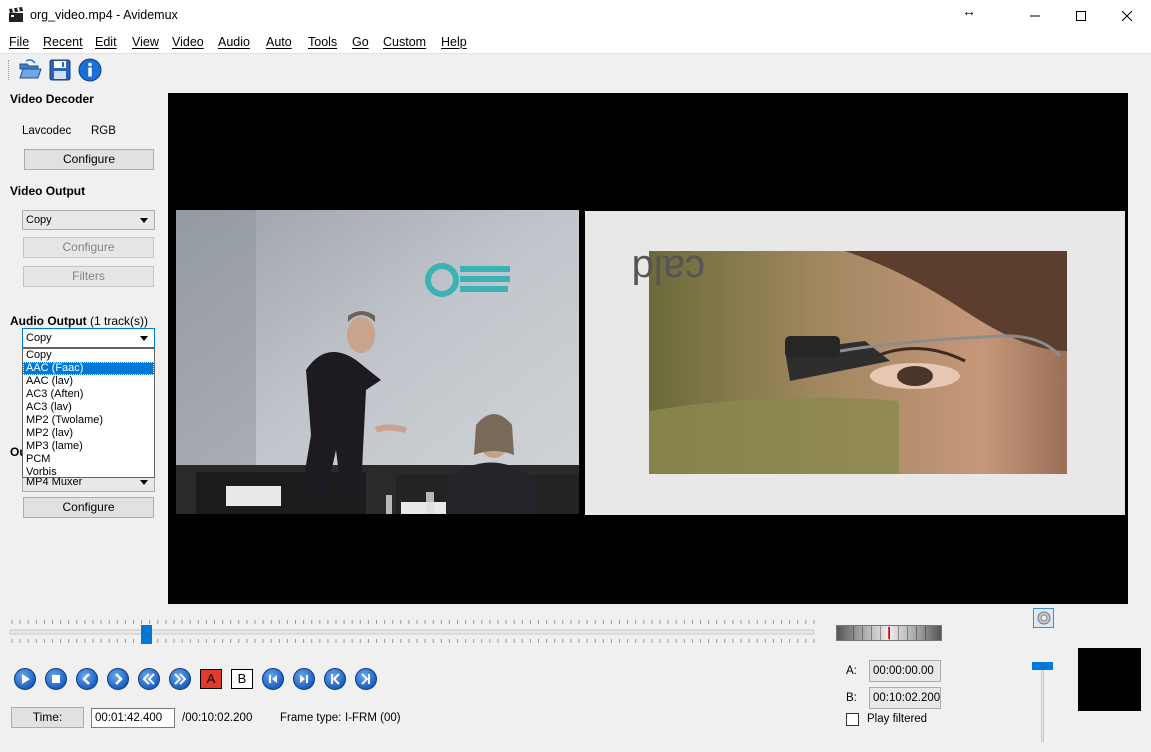 This screenshot has height=752, width=1151. What do you see at coordinates (106, 42) in the screenshot?
I see `menu-edit: Edit` at bounding box center [106, 42].